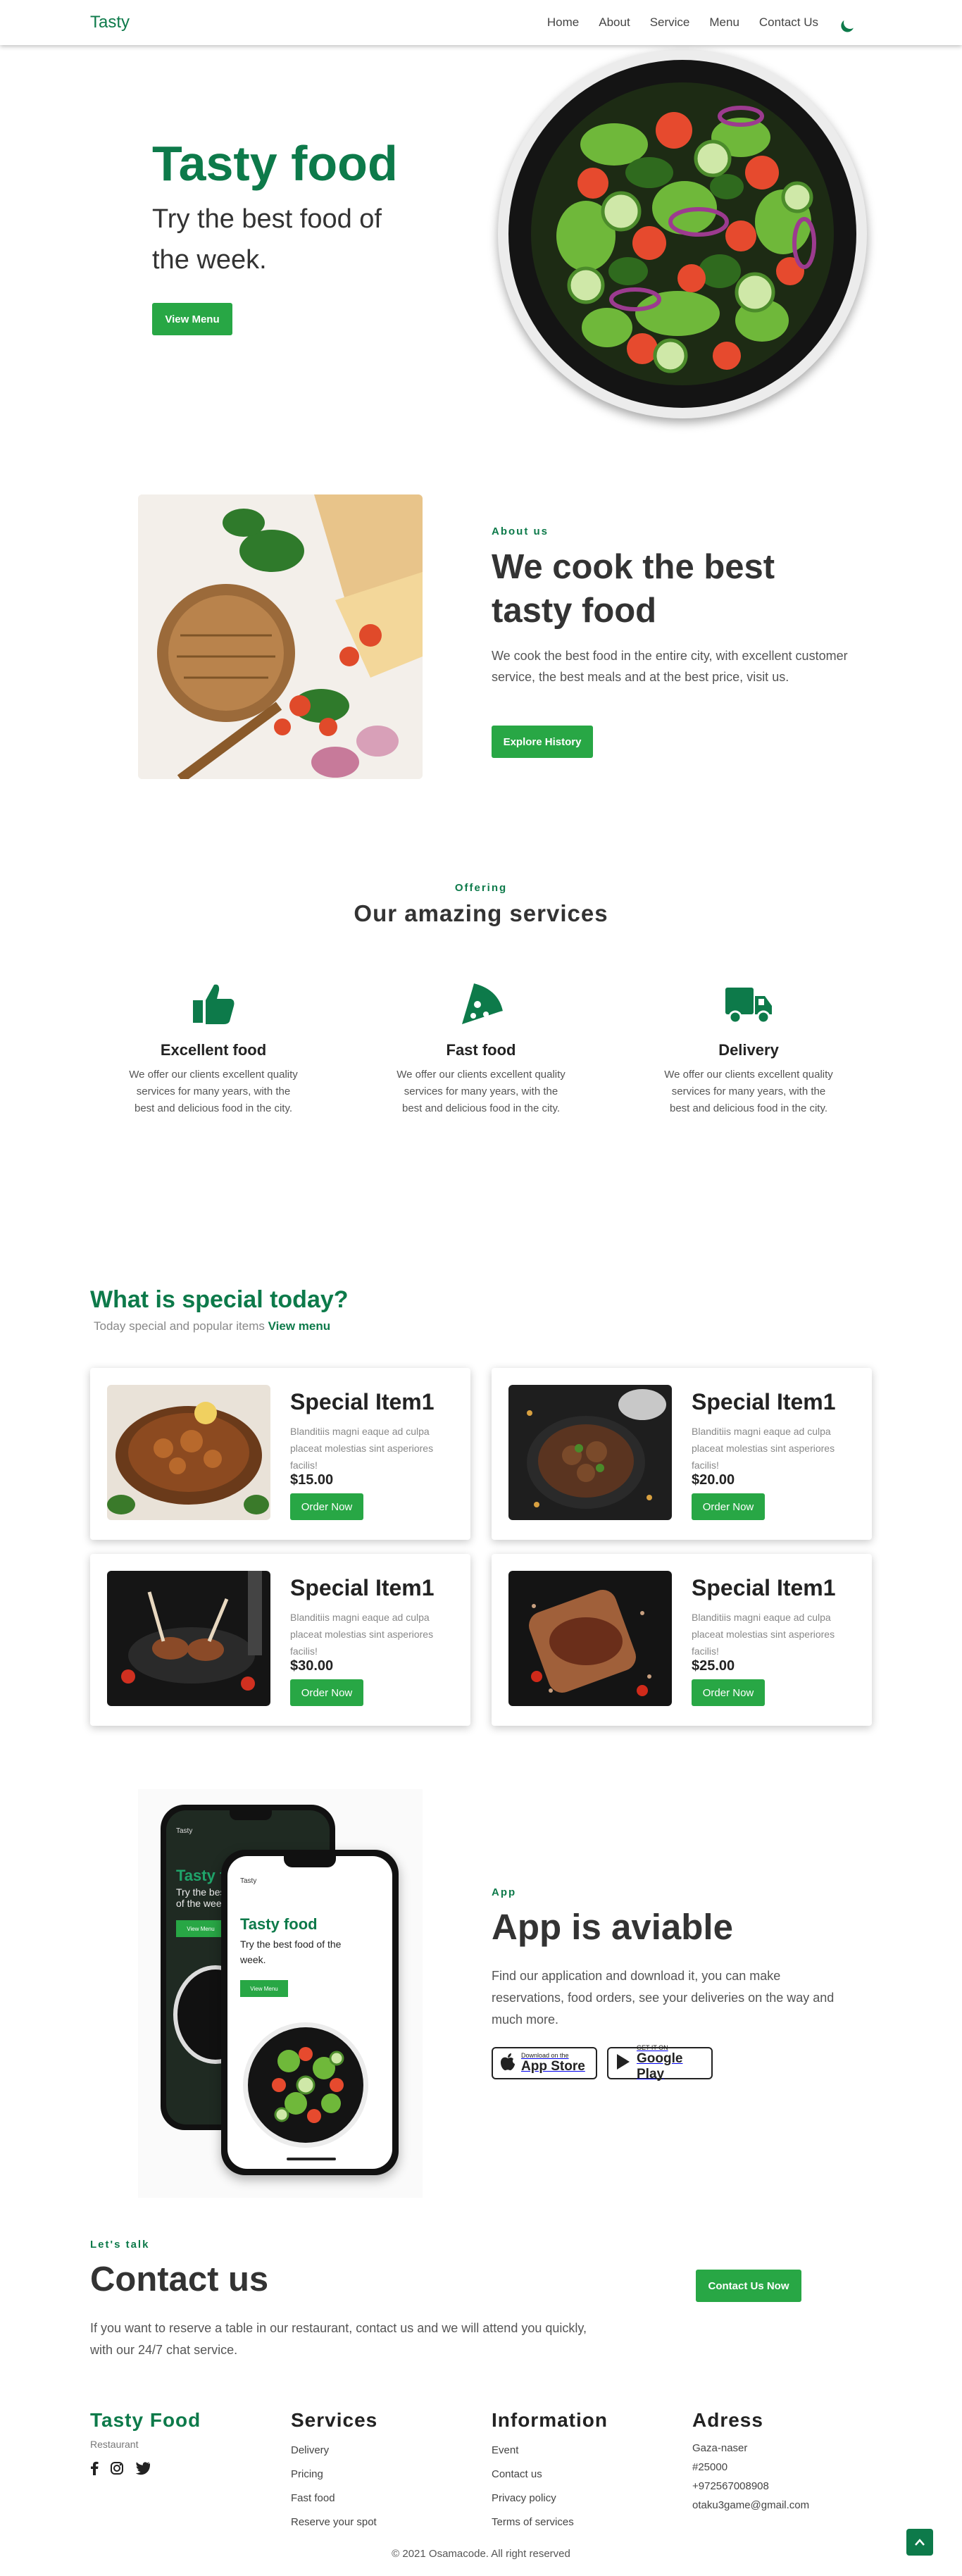 The image size is (962, 2576). What do you see at coordinates (481, 22) in the screenshot?
I see `navbar: Tasty Home About Service Menu Contact Us` at bounding box center [481, 22].